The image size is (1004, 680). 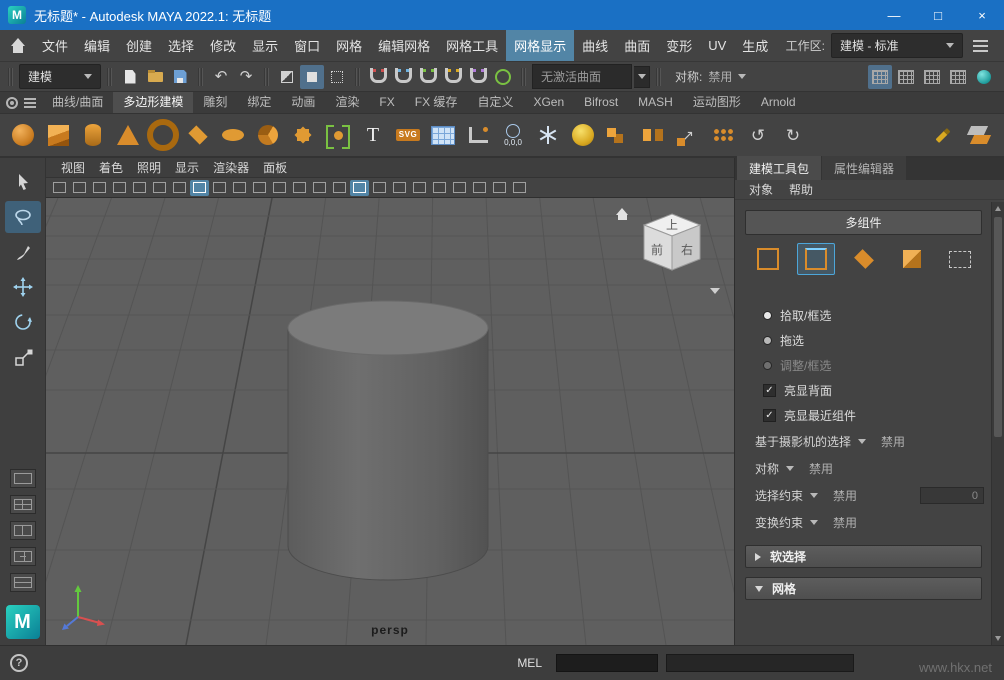 What do you see at coordinates (717, 102) in the screenshot?
I see `shelf-tab: 运动图形` at bounding box center [717, 102].